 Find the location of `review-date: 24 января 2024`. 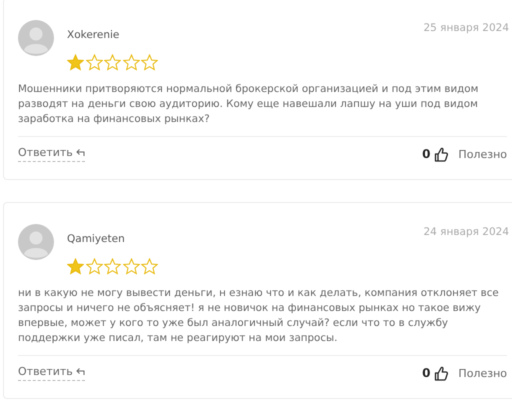

review-date: 24 января 2024 is located at coordinates (466, 232).